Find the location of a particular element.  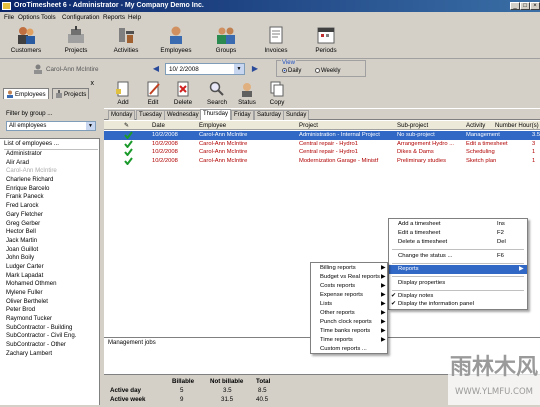

groups-button: Groups is located at coordinates (226, 39).